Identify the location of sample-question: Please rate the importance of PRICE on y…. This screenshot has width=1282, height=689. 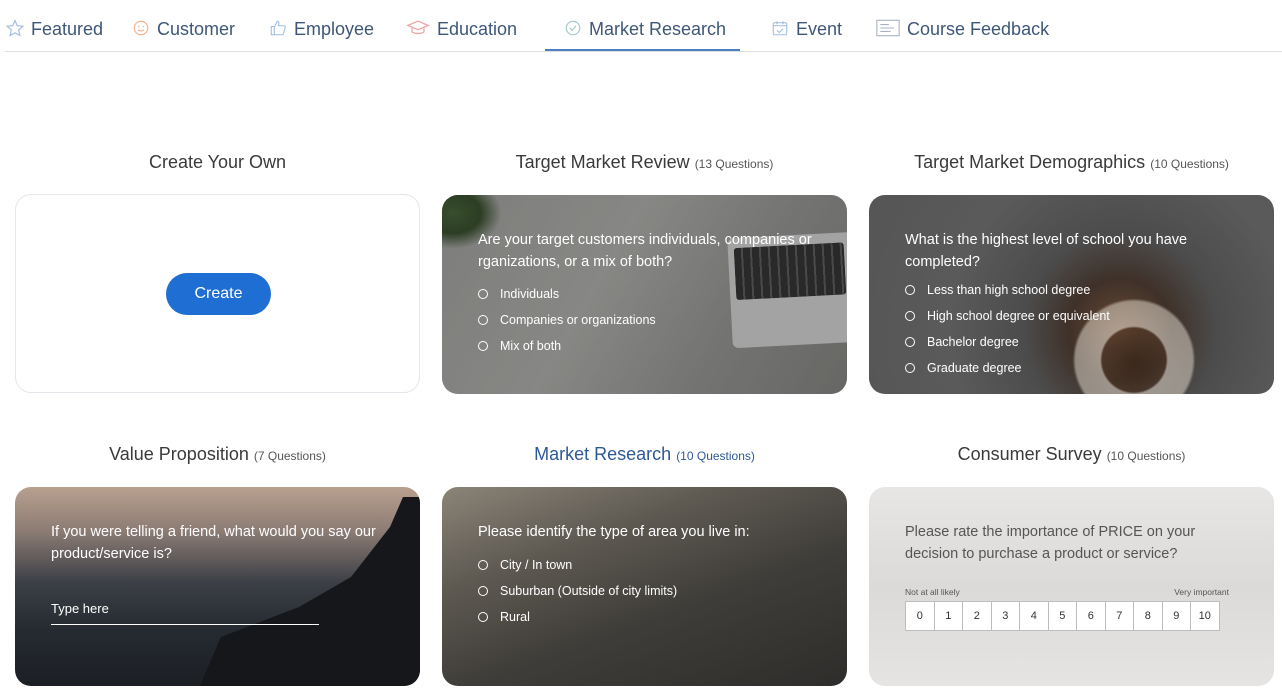
(1050, 543).